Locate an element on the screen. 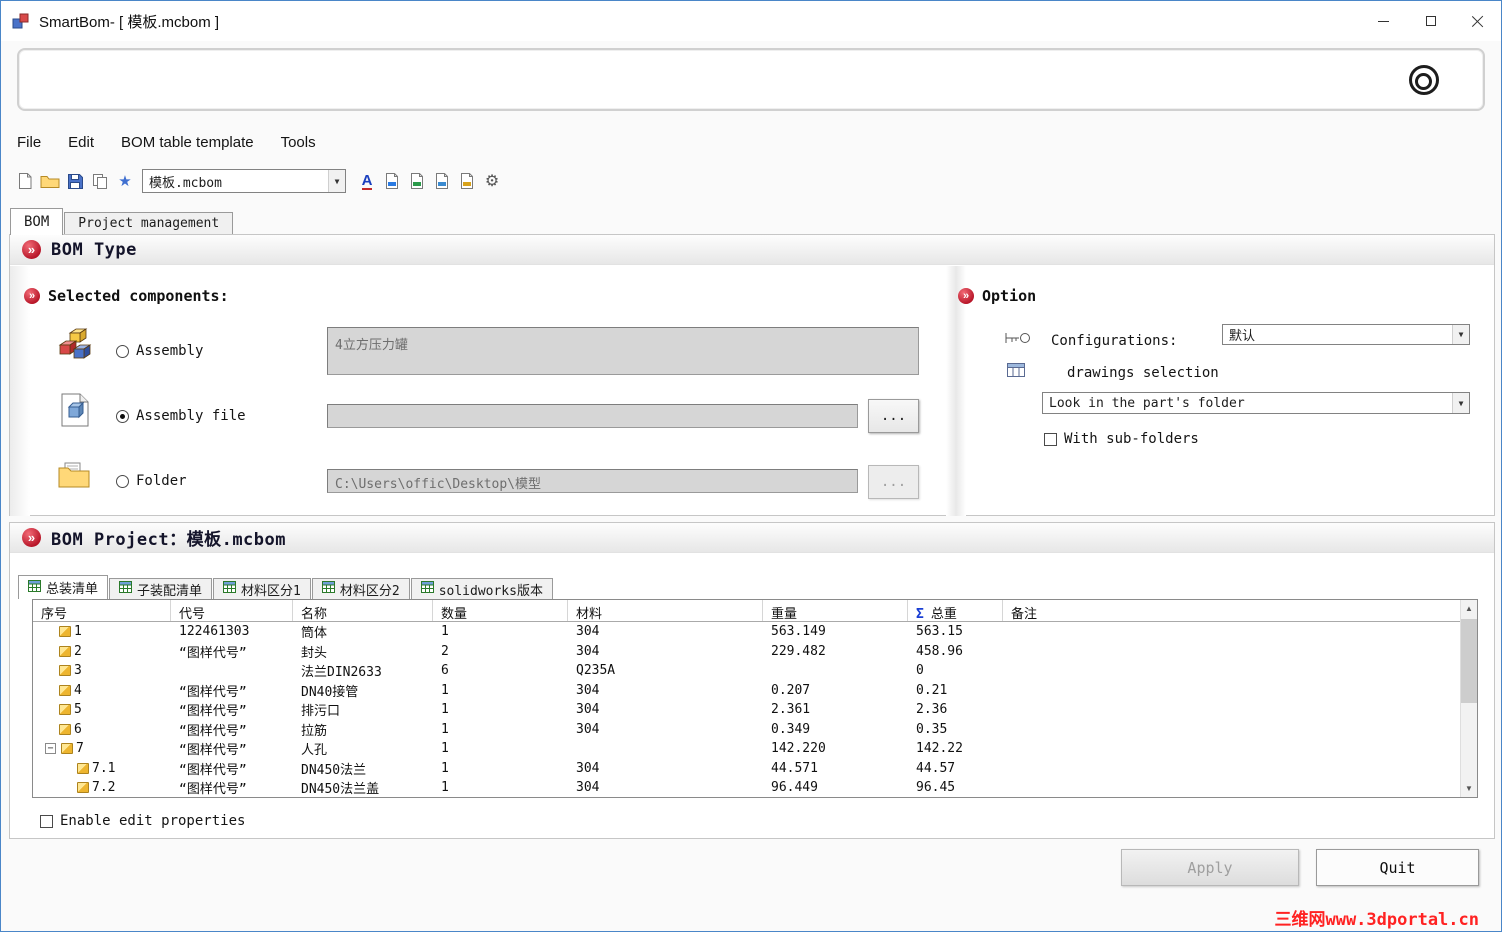  table-row: 2 “图样代号” 封头 2 304 229.482 458.96 is located at coordinates (746, 652).